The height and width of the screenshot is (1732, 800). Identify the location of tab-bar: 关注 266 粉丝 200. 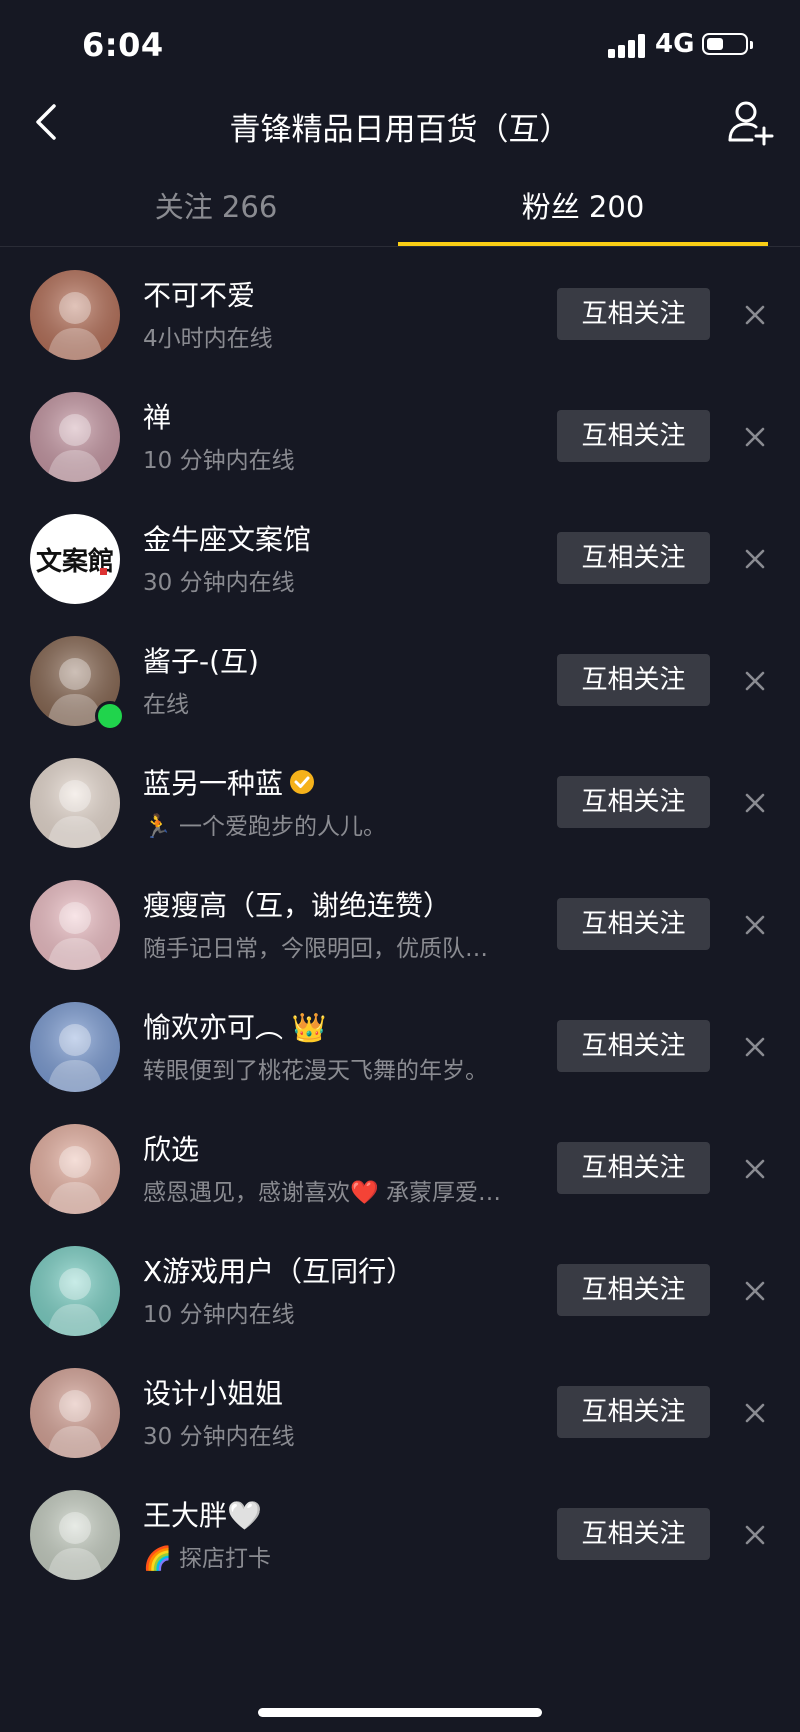
(400, 209).